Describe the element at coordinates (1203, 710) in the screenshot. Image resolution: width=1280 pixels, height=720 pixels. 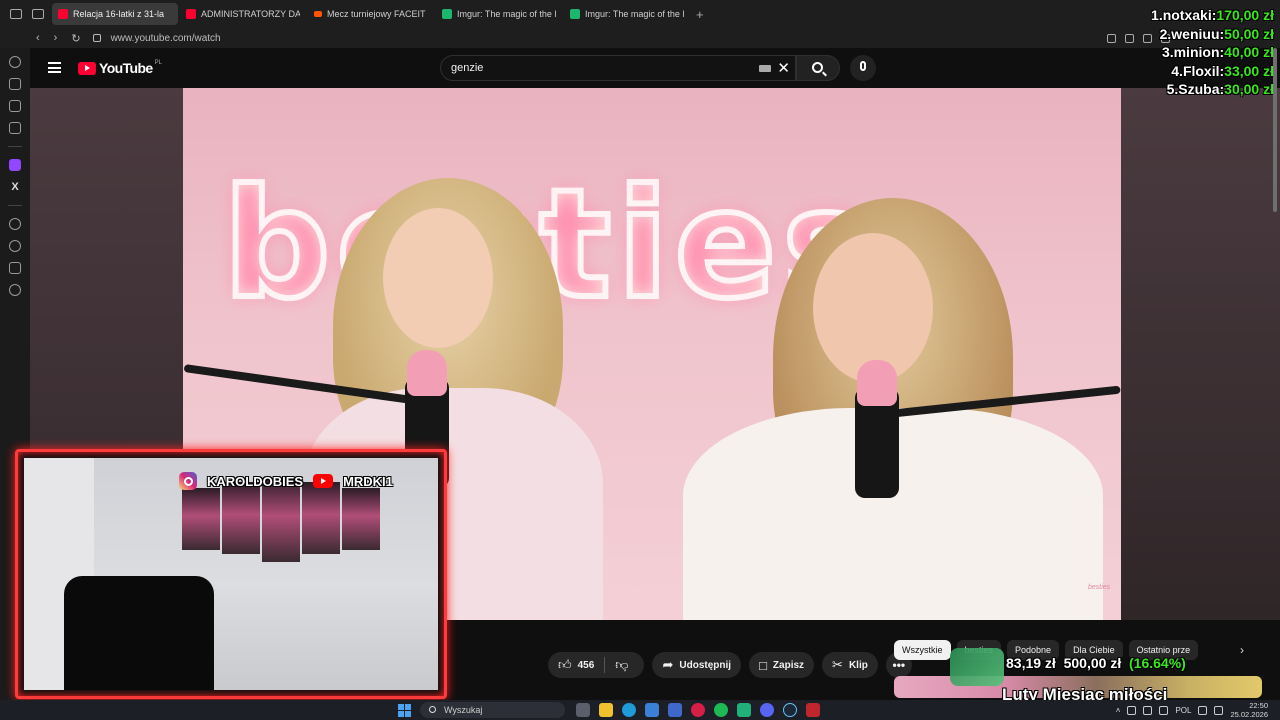
I see `network-icon` at that location.